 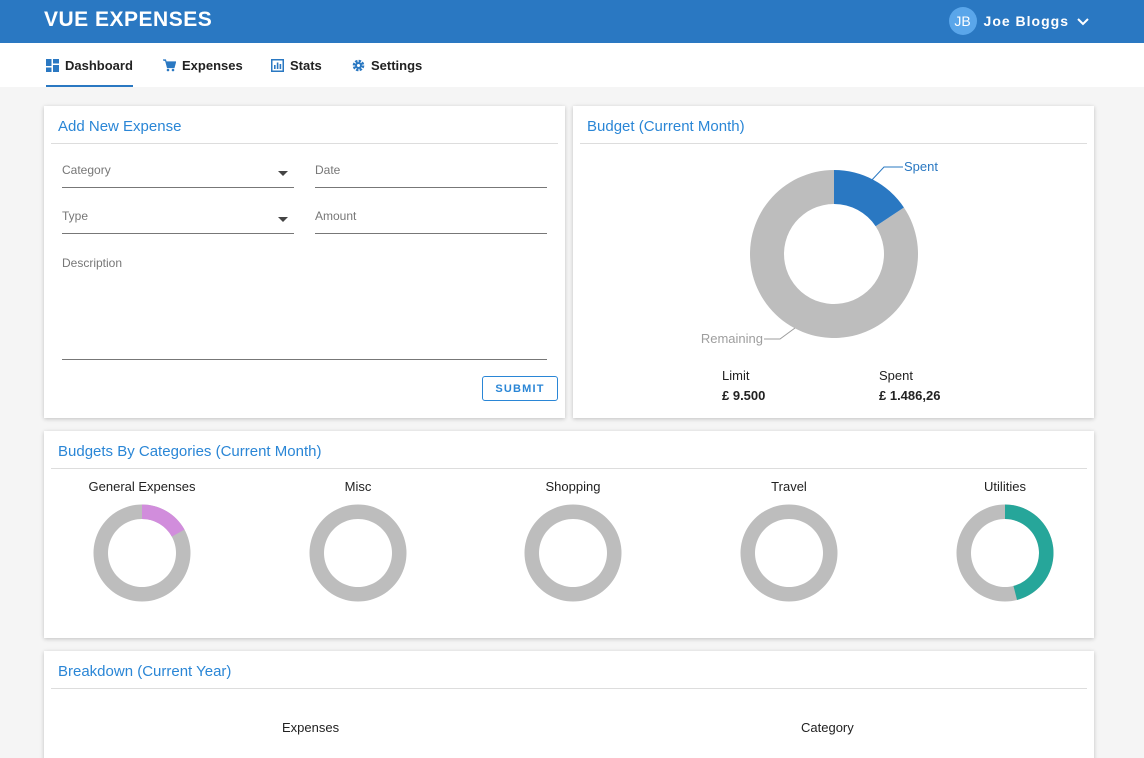 I want to click on cart-icon, so click(x=169, y=64).